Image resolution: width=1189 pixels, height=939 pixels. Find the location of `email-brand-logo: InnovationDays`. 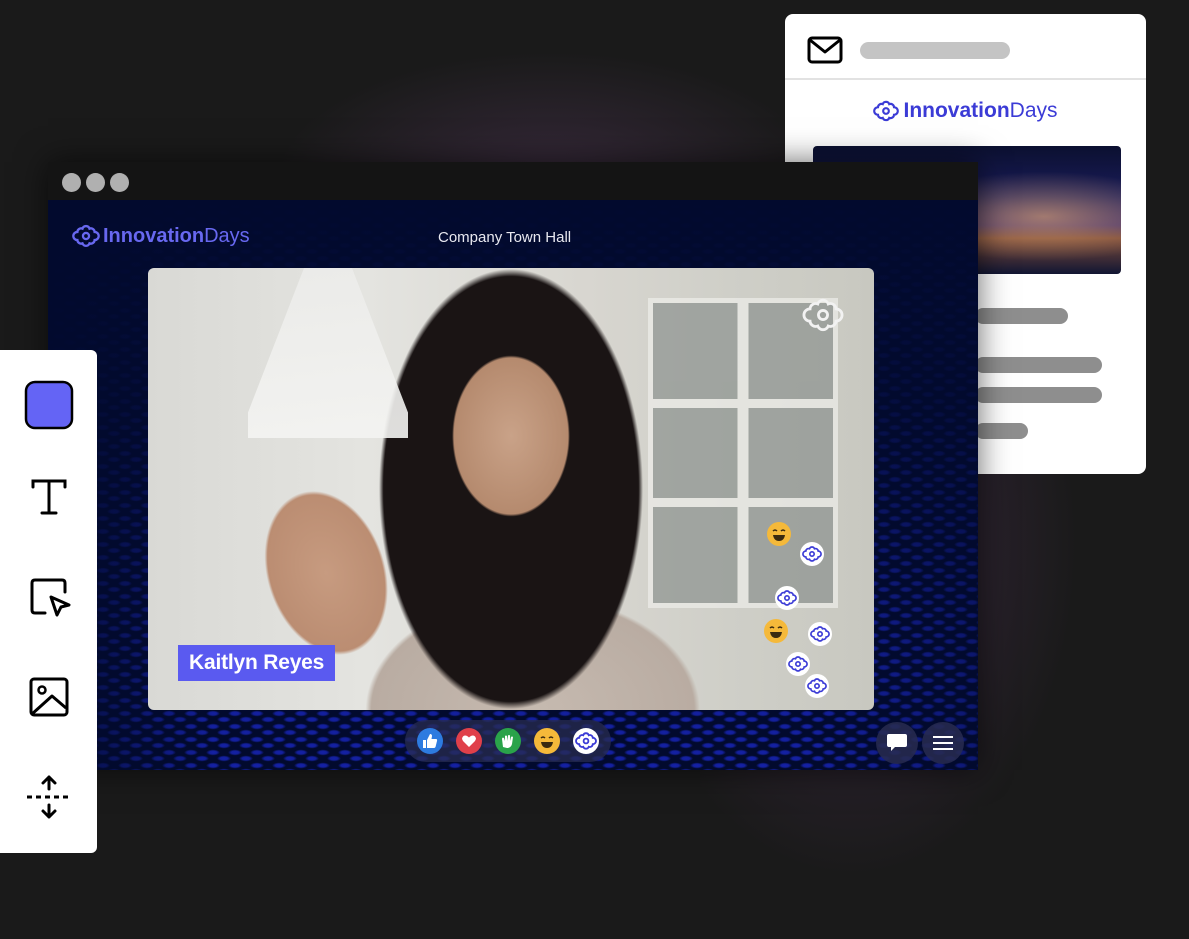

email-brand-logo: InnovationDays is located at coordinates (965, 111).